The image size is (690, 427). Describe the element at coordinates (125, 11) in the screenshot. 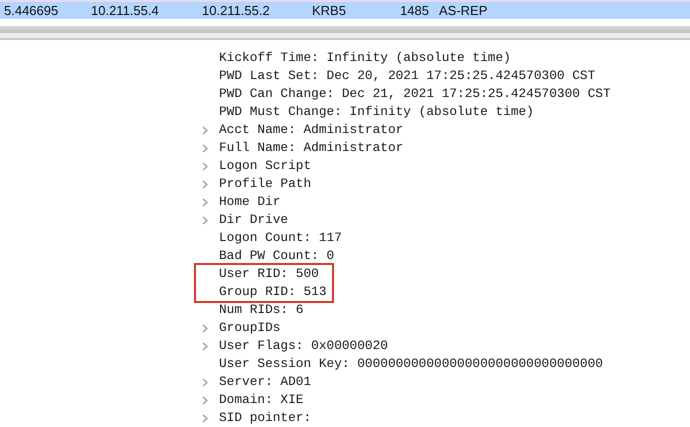

I see `packet-cell-text: 10.211.55.4` at that location.